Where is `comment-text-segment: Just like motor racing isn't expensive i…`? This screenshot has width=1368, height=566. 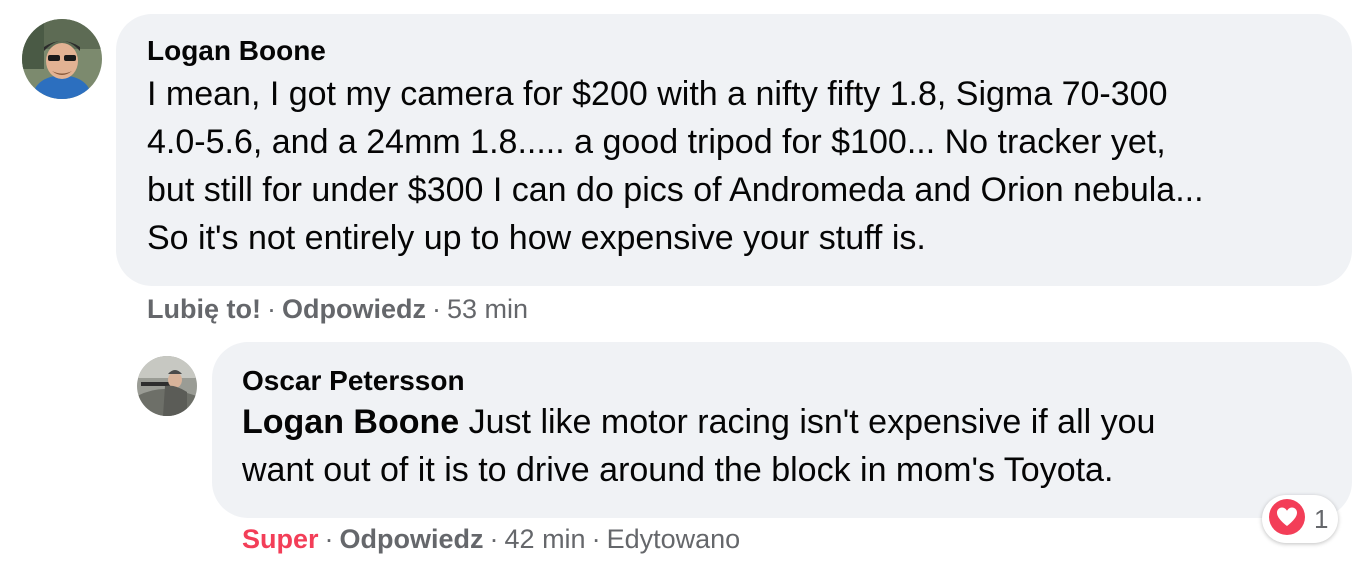
comment-text-segment: Just like motor racing isn't expensive i… is located at coordinates (807, 422).